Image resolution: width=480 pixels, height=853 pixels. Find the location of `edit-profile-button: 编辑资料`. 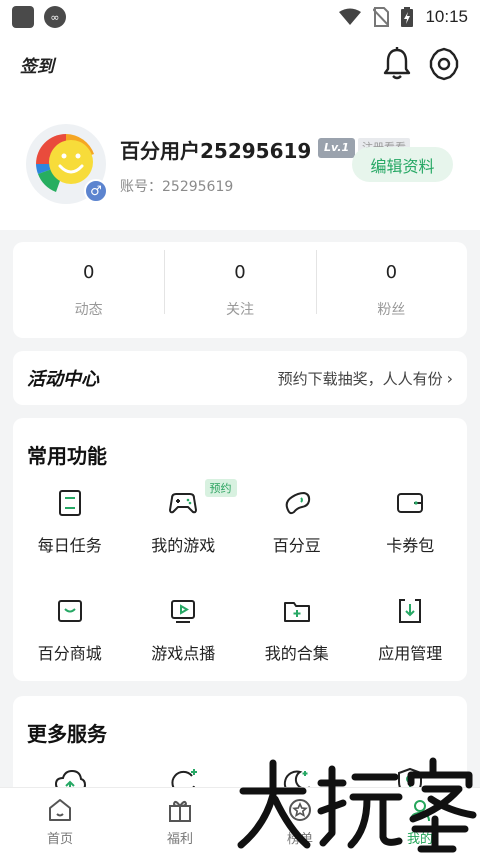

edit-profile-button: 编辑资料 is located at coordinates (402, 164).